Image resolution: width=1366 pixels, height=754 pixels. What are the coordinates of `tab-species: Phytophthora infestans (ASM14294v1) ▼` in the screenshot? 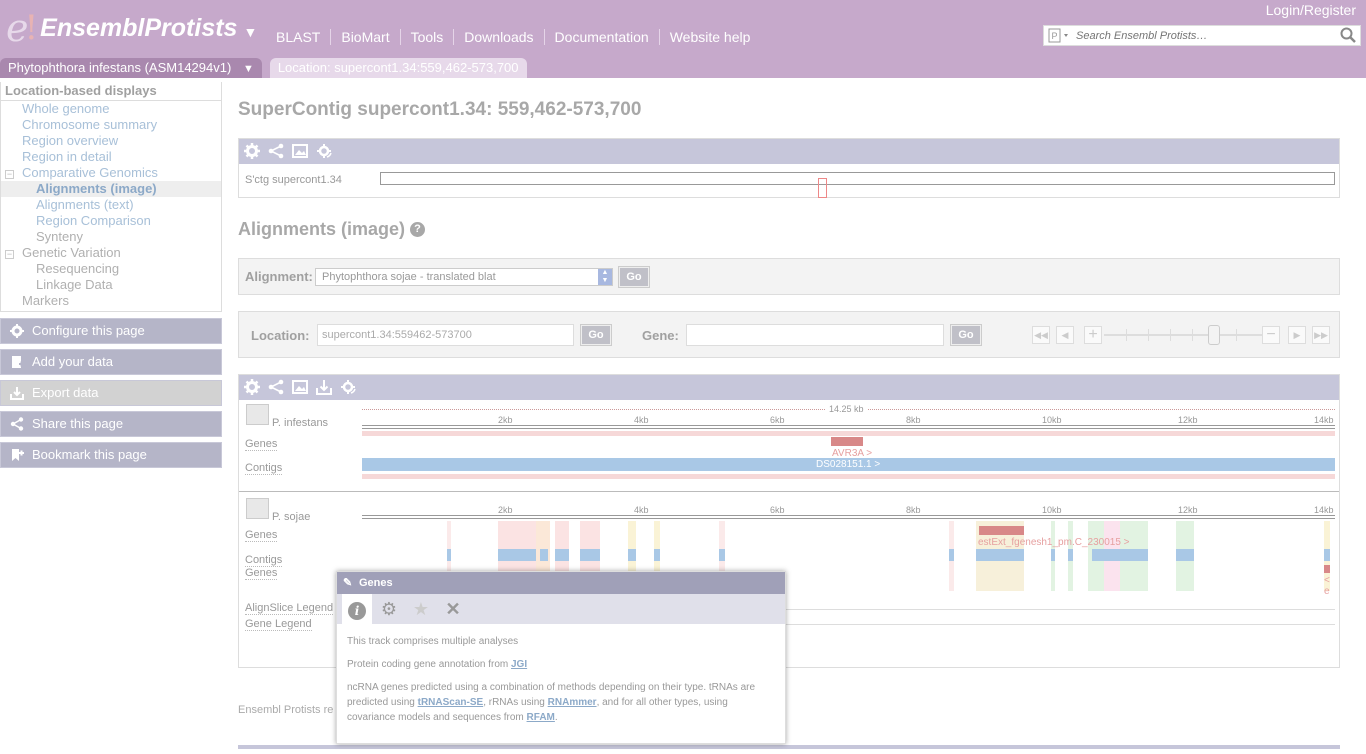 It's located at (131, 68).